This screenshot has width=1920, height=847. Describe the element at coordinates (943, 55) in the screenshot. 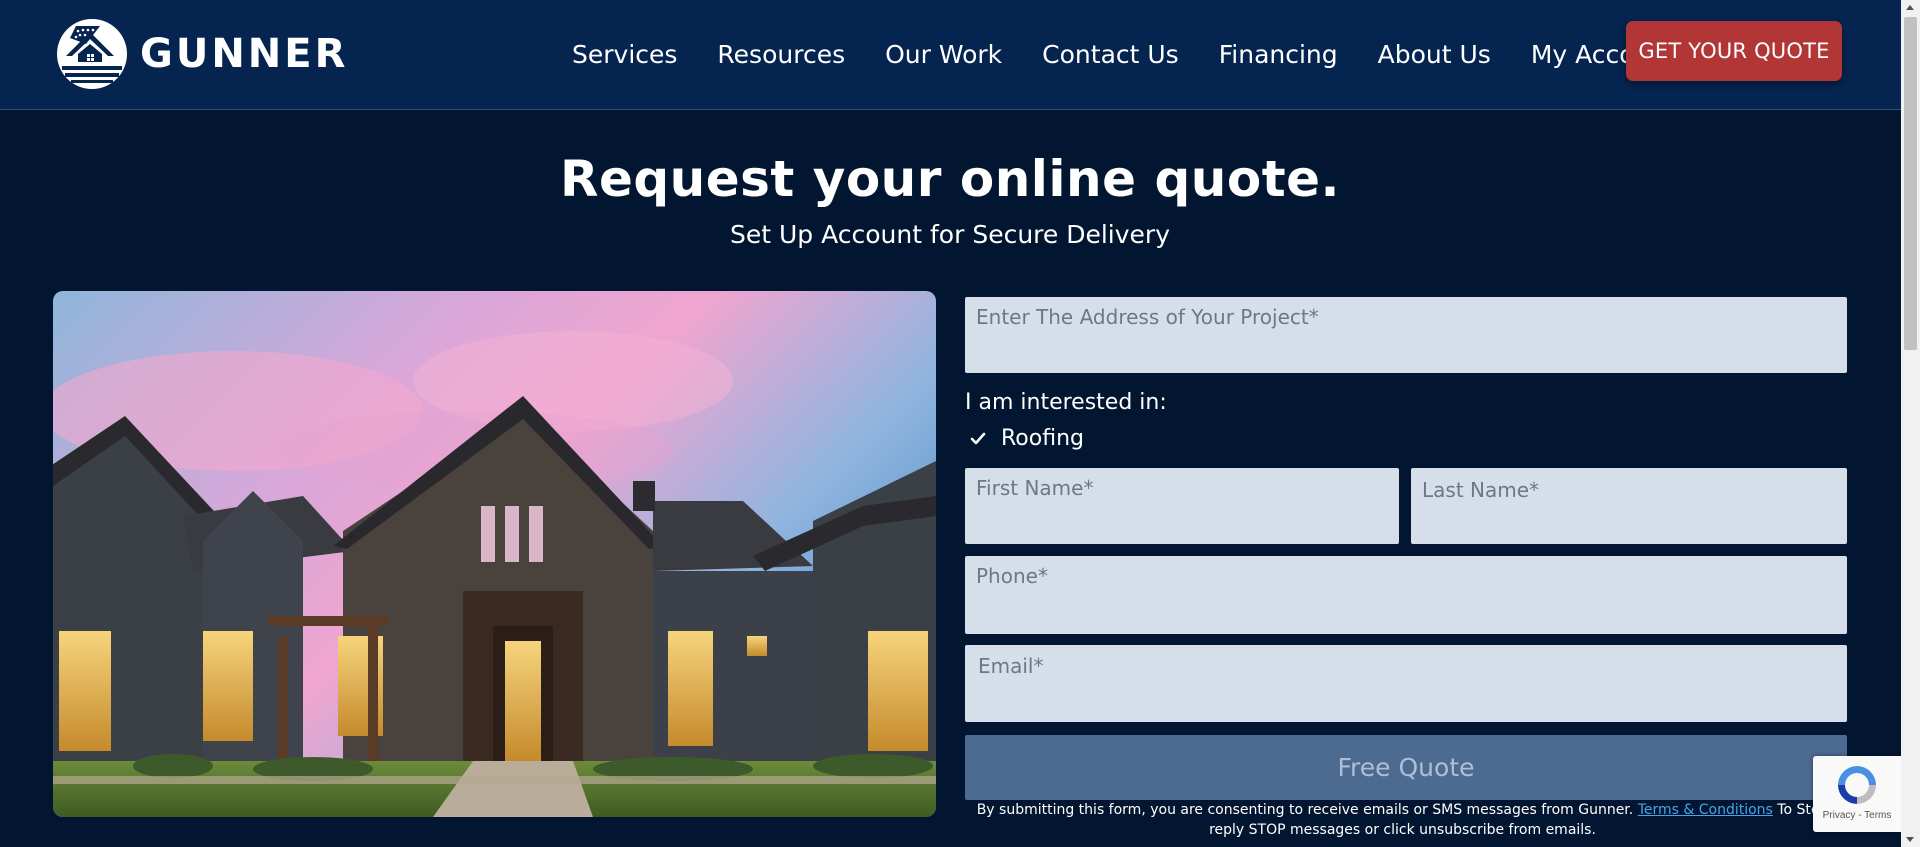

I see `nav-item-our-work: Our Work` at that location.